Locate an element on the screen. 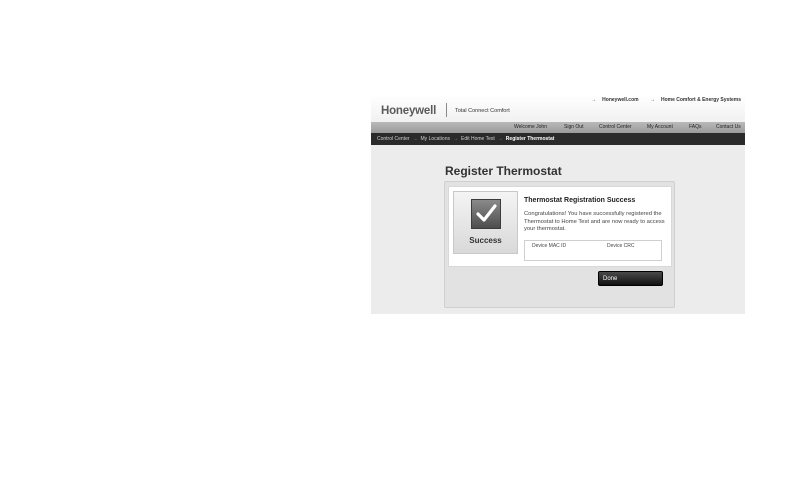 Image resolution: width=792 pixels, height=504 pixels. device-crc-label: Device CRC is located at coordinates (621, 246).